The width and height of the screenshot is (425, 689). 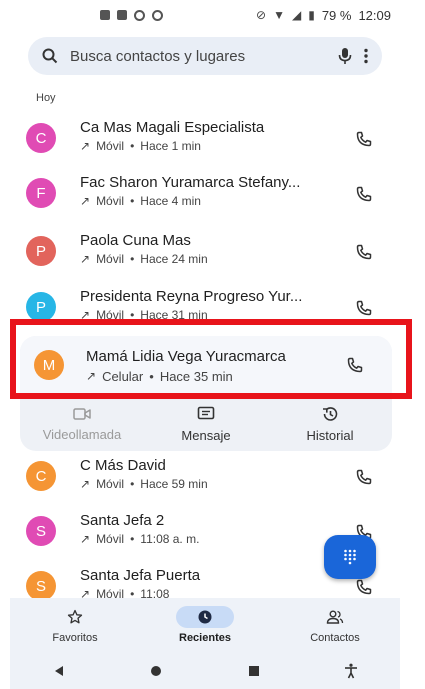 I want to click on call-time: Hace 59 min, so click(x=174, y=484).